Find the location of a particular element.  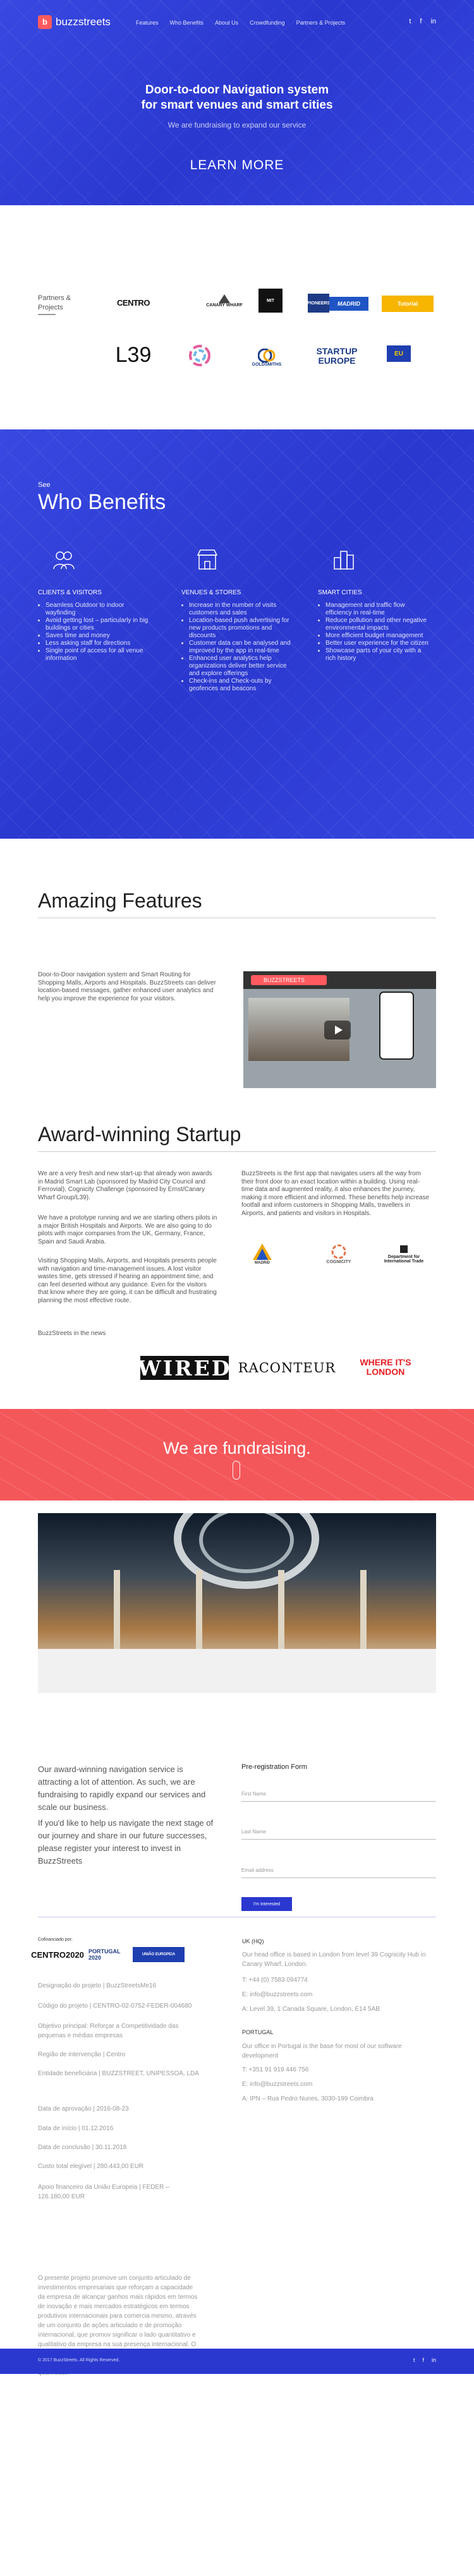

partners-label-line-2: Projects is located at coordinates (50, 307).